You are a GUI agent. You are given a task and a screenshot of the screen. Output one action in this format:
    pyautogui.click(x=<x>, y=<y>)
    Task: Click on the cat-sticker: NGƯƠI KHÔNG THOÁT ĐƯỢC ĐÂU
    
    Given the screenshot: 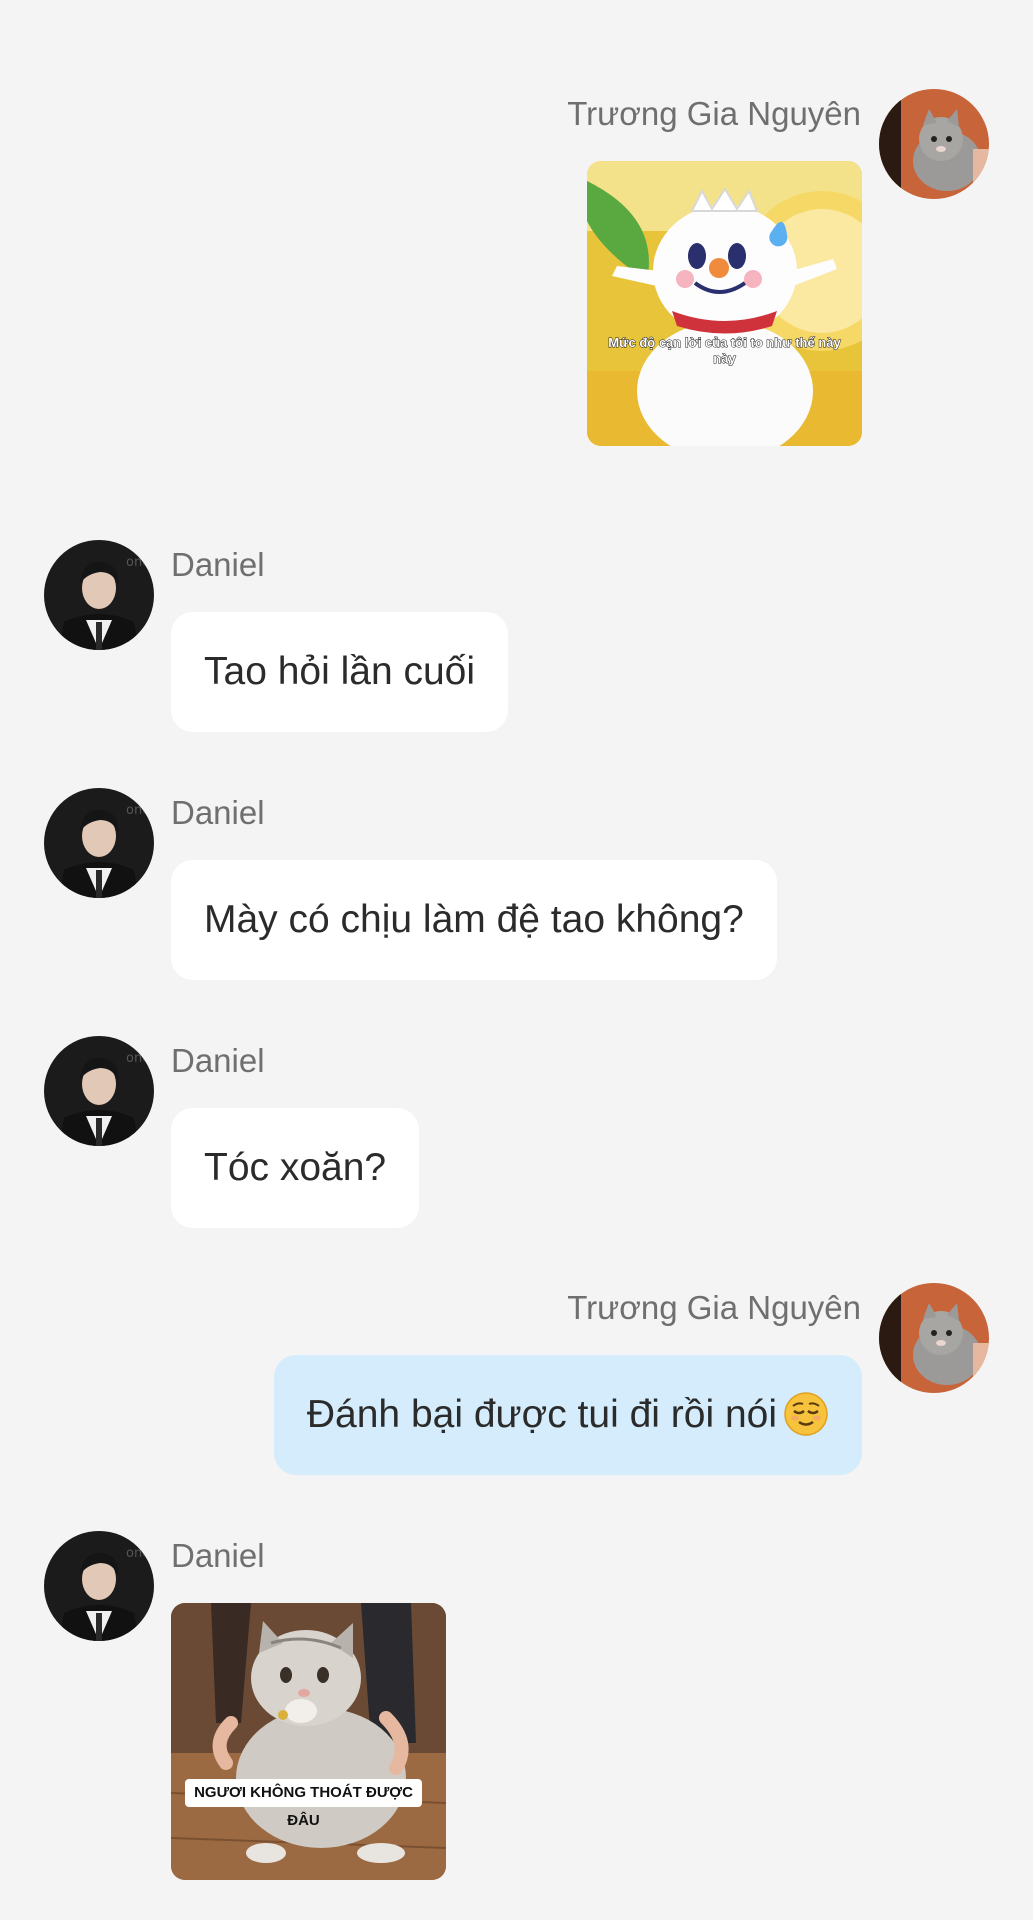 What is the action you would take?
    pyautogui.click(x=308, y=1741)
    